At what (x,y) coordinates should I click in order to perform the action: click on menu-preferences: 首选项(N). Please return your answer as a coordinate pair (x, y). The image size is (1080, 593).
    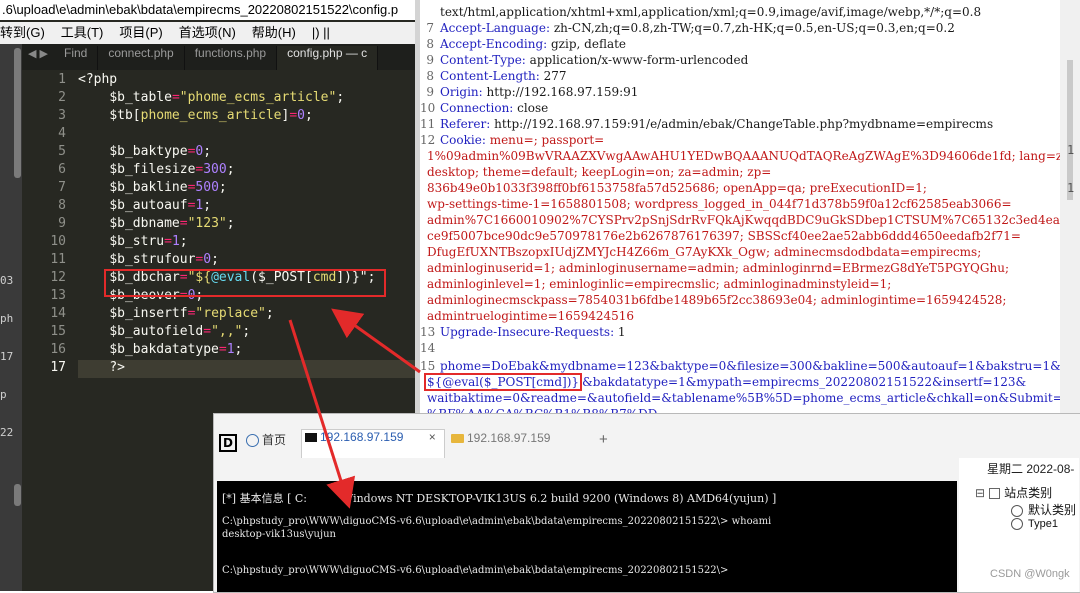
    Looking at the image, I should click on (207, 33).